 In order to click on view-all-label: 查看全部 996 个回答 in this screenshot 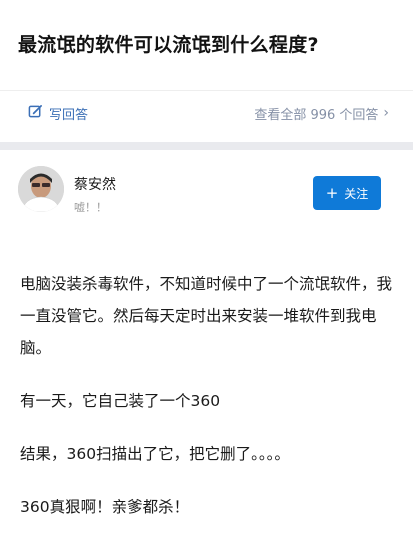, I will do `click(316, 115)`.